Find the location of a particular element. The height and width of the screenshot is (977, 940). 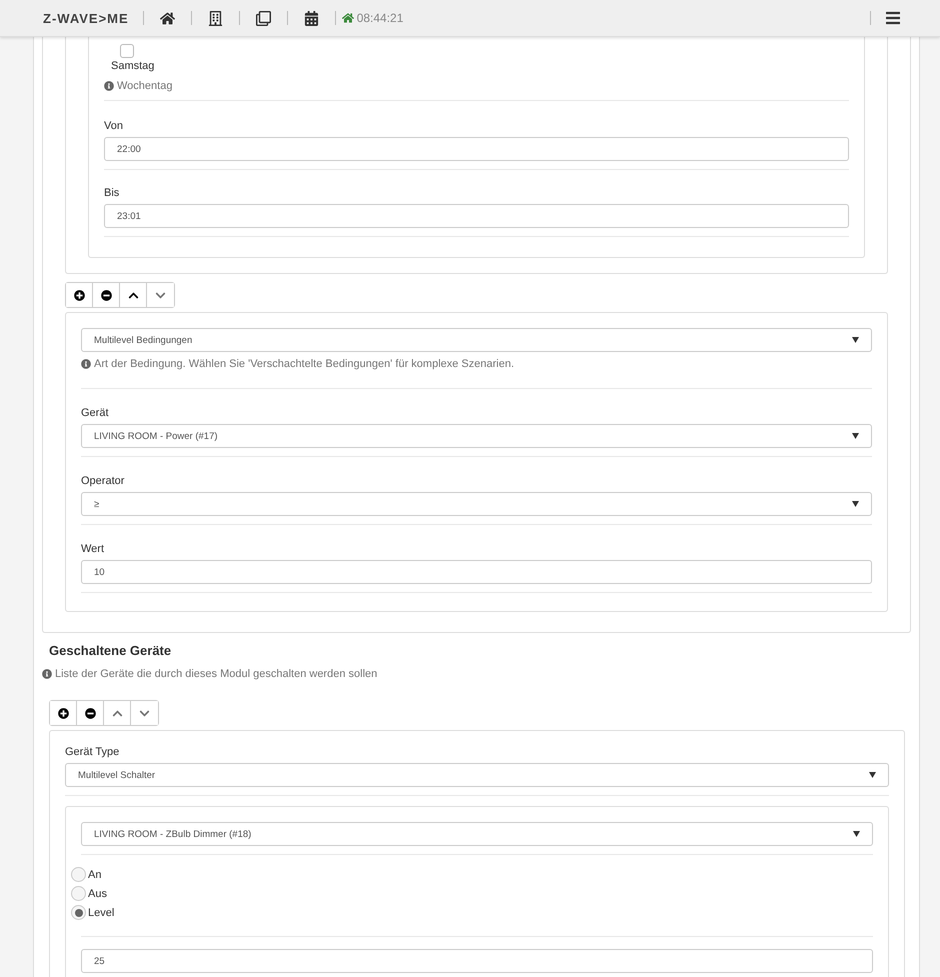

help-text: Art der Bedingung. Wählen Sie 'Verschachtelte Bedingungen' für komplexe Szenarien. is located at coordinates (304, 364).